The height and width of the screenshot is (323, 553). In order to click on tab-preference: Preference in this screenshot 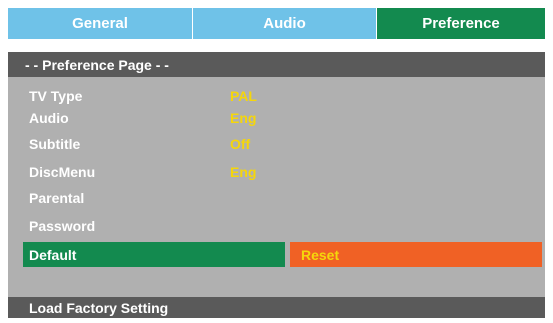, I will do `click(460, 23)`.